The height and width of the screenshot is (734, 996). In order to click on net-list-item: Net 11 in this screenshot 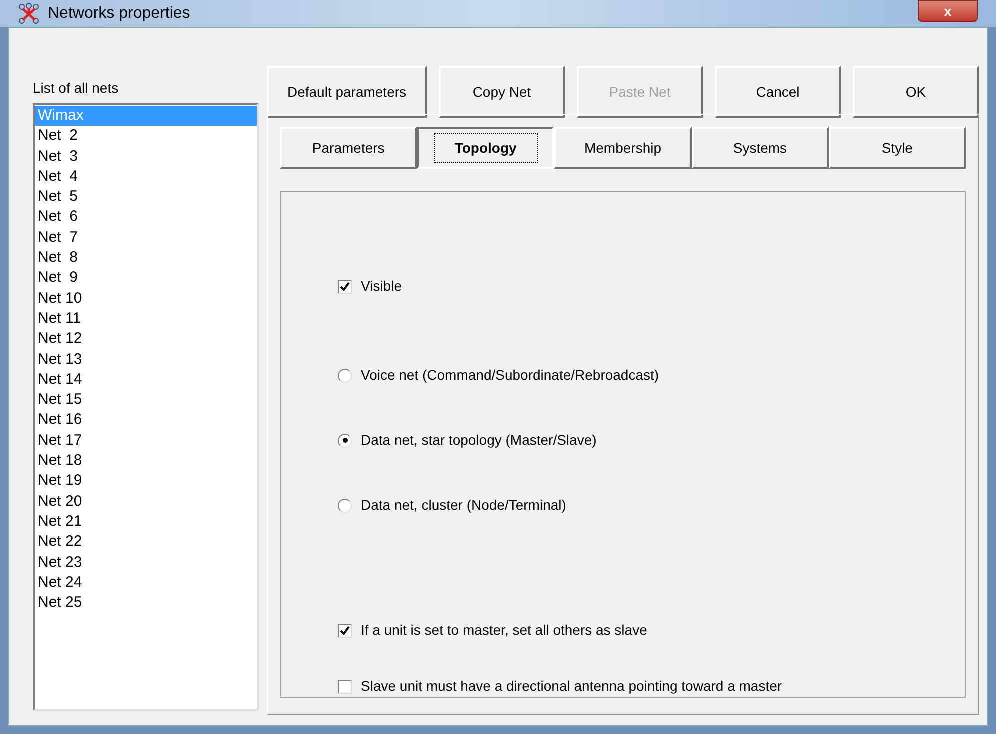, I will do `click(146, 319)`.